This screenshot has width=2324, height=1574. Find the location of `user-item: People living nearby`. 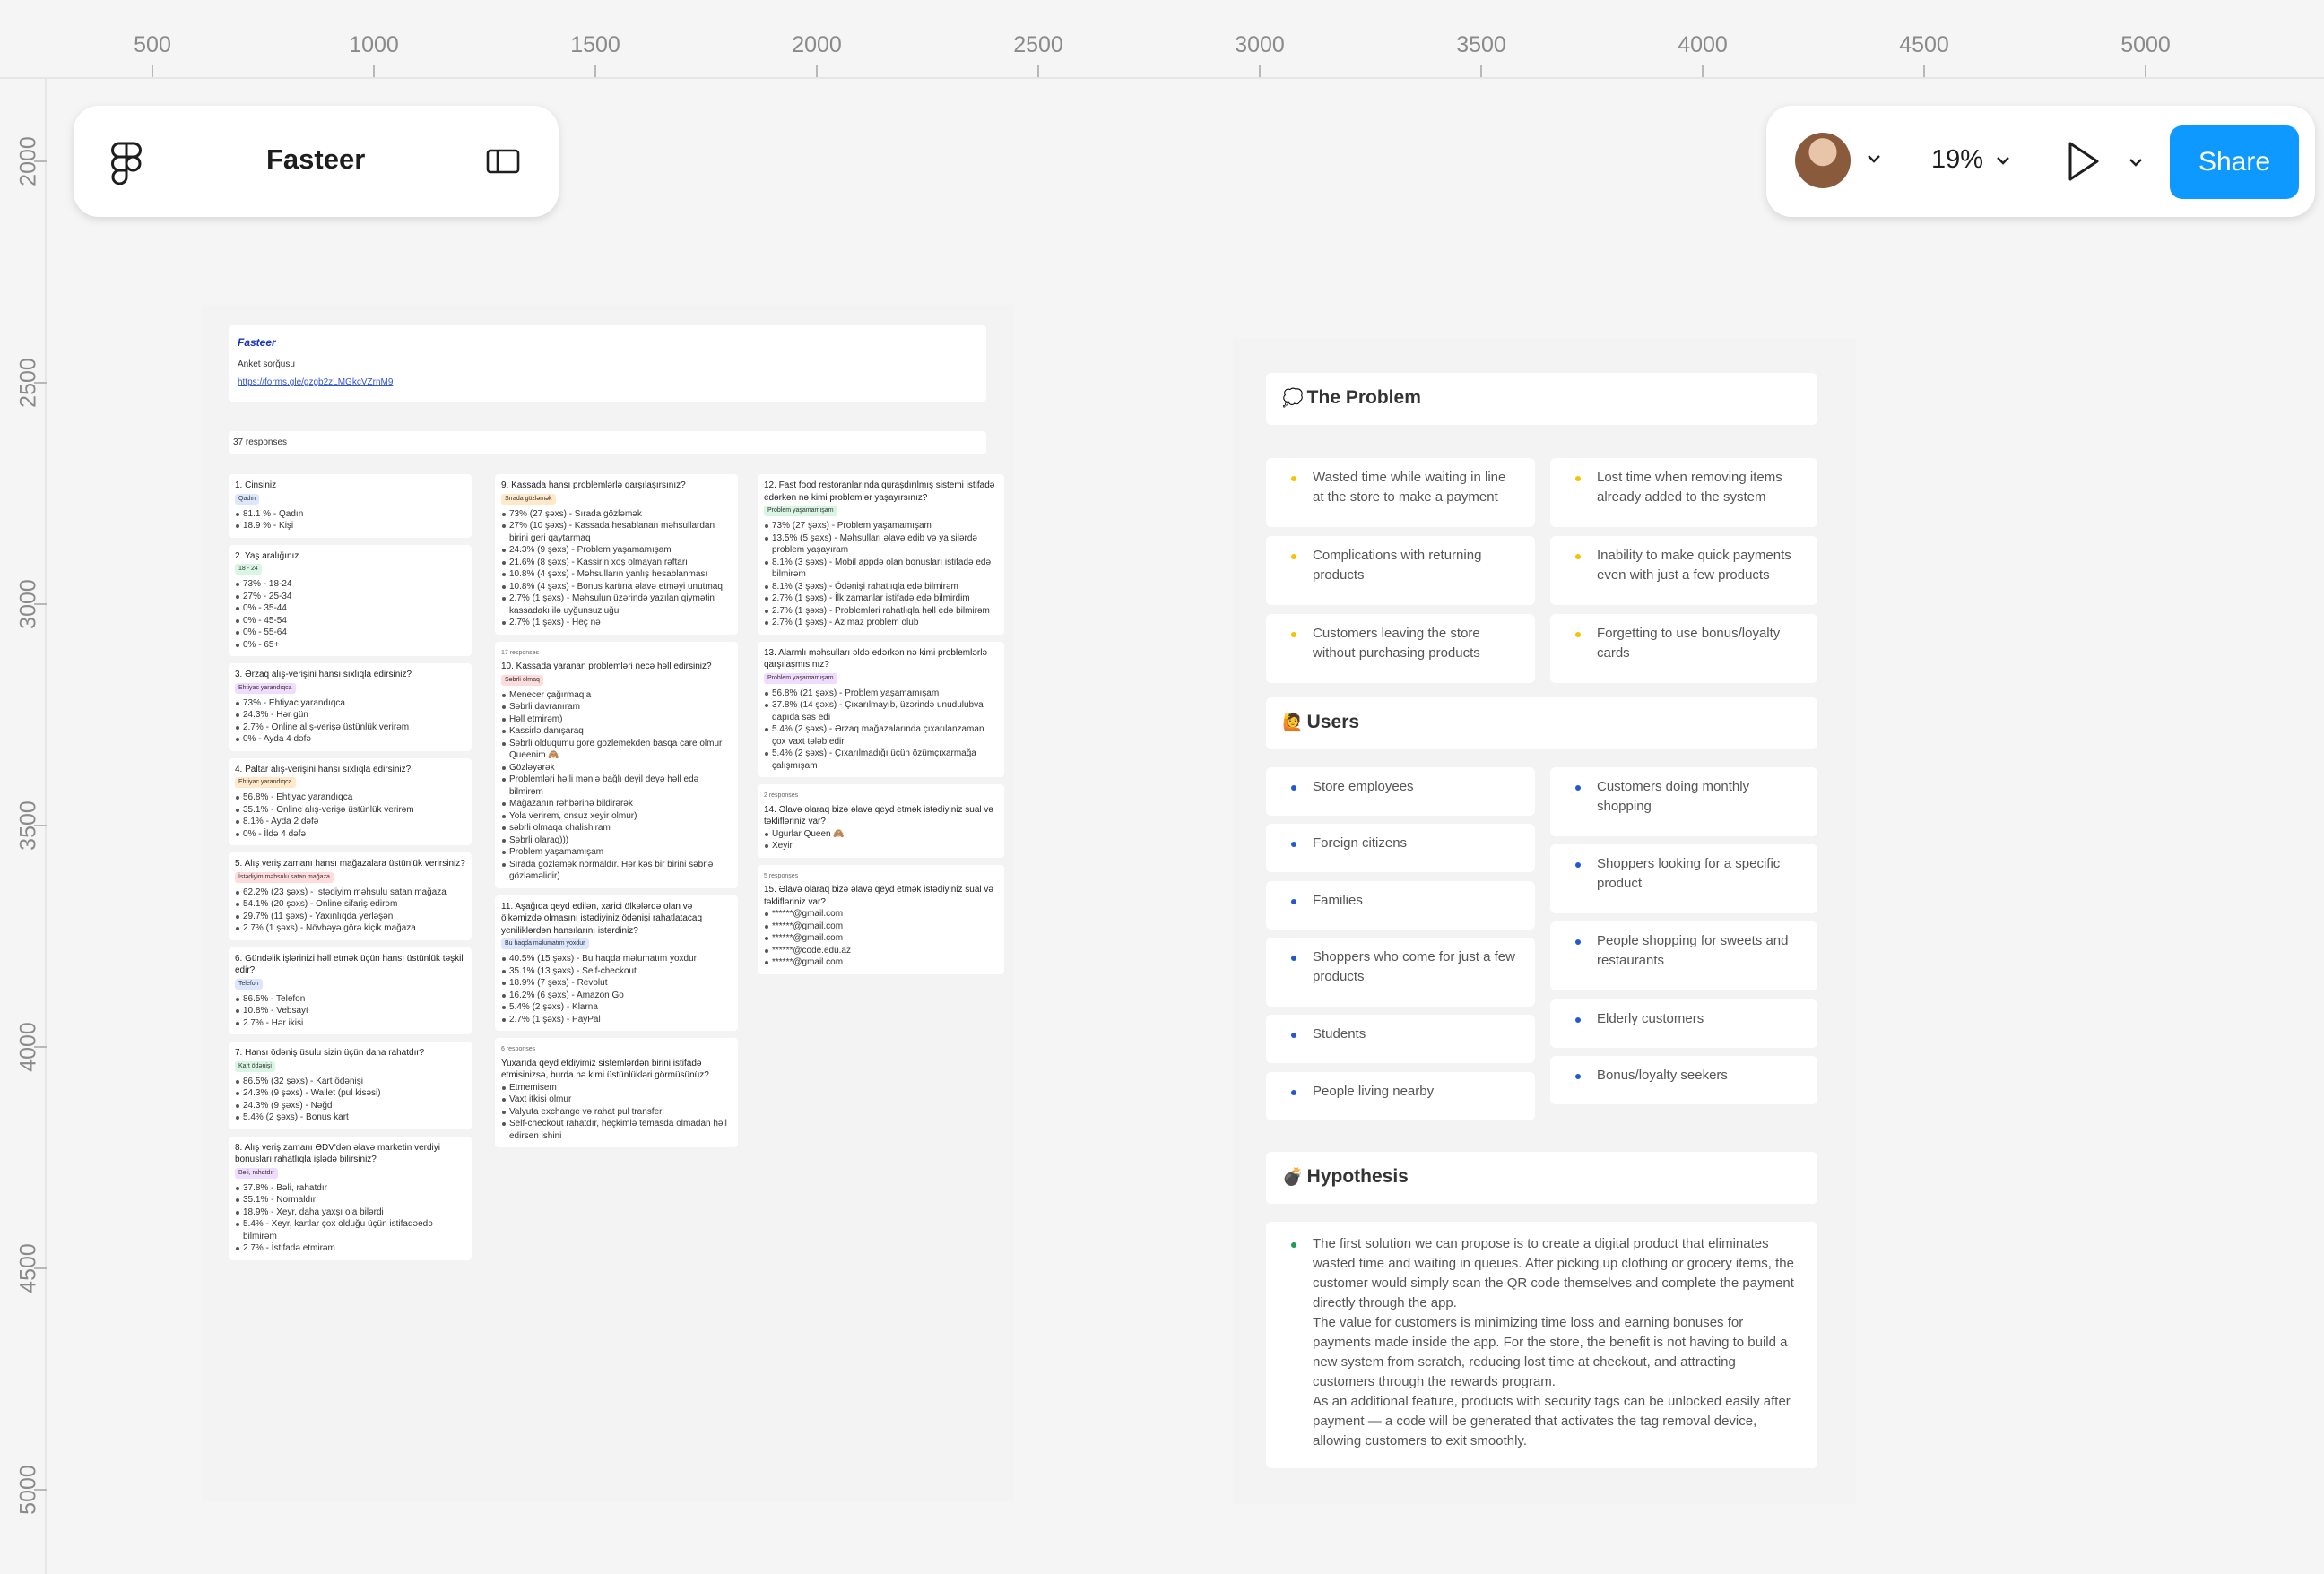

user-item: People living nearby is located at coordinates (1400, 1096).